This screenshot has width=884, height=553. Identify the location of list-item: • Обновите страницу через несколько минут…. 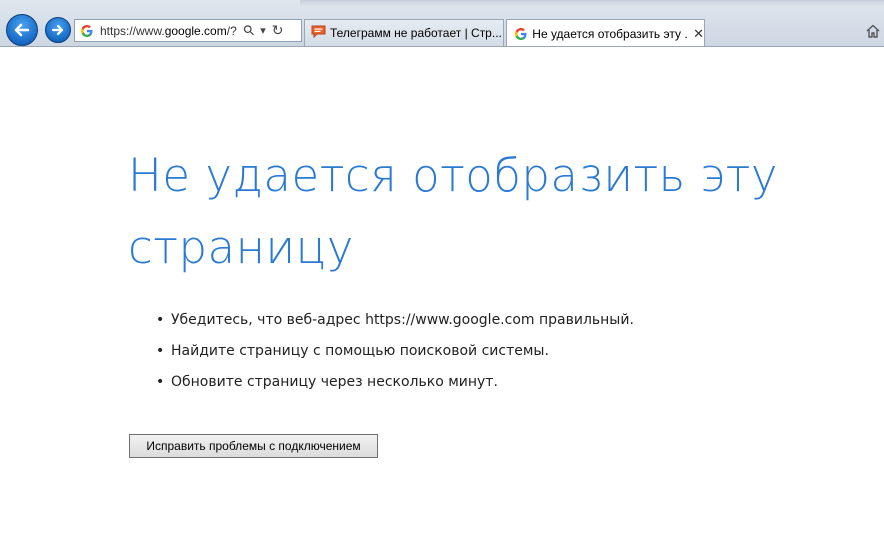
(395, 383).